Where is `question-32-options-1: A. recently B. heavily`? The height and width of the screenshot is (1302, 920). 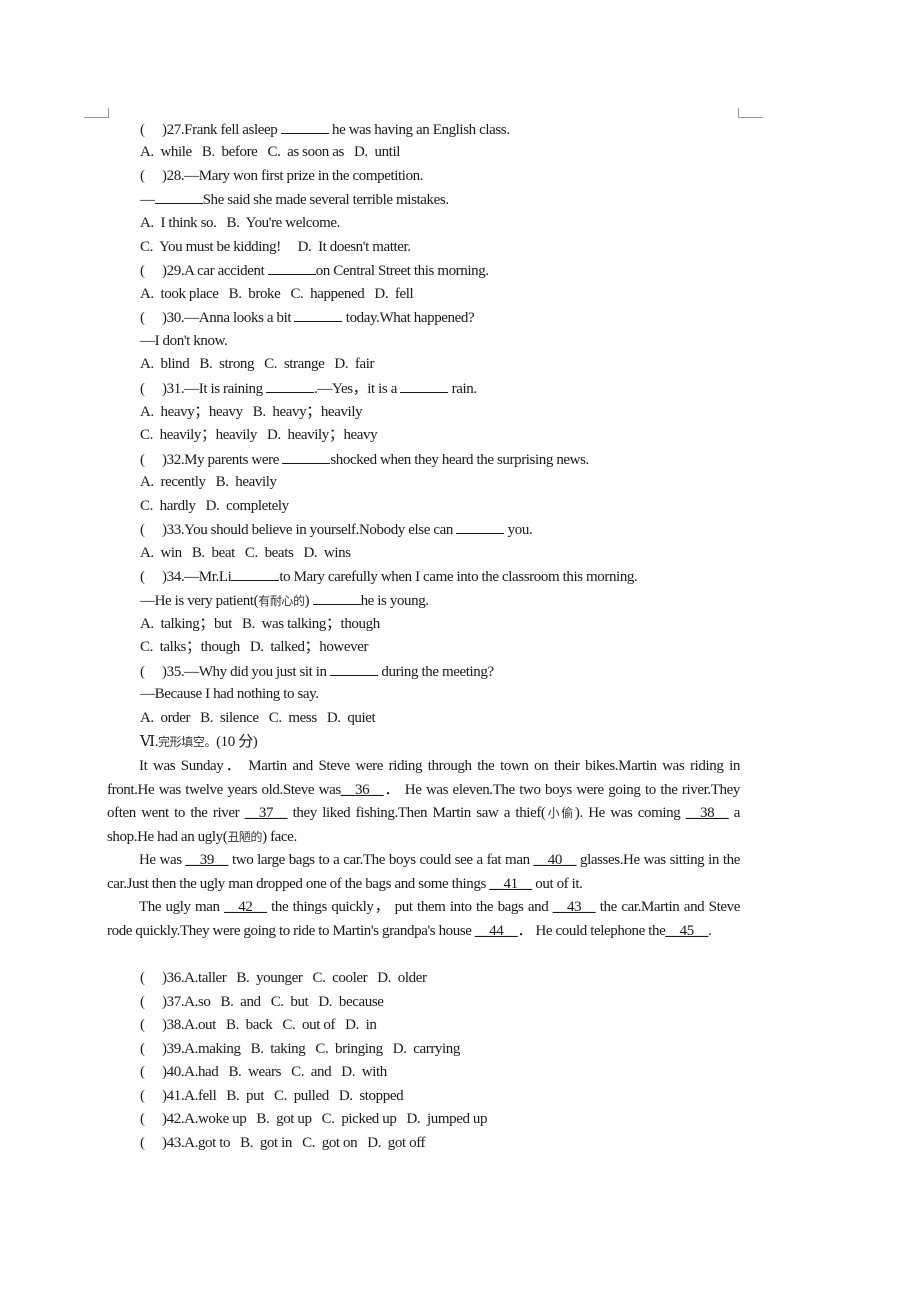
question-32-options-1: A. recently B. heavily is located at coordinates (208, 482).